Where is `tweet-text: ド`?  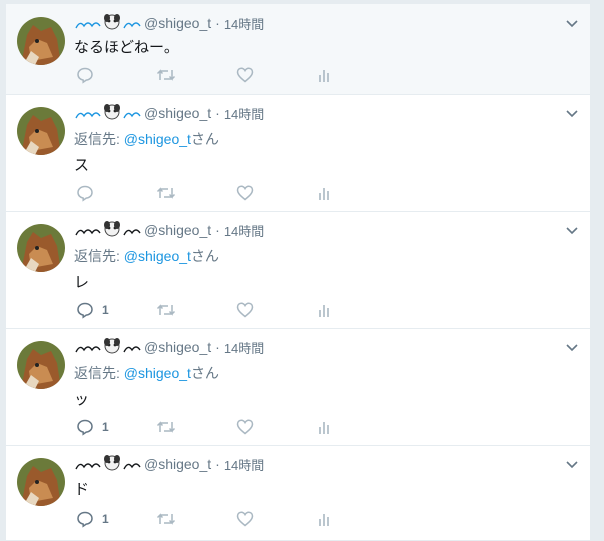 tweet-text: ド is located at coordinates (82, 489).